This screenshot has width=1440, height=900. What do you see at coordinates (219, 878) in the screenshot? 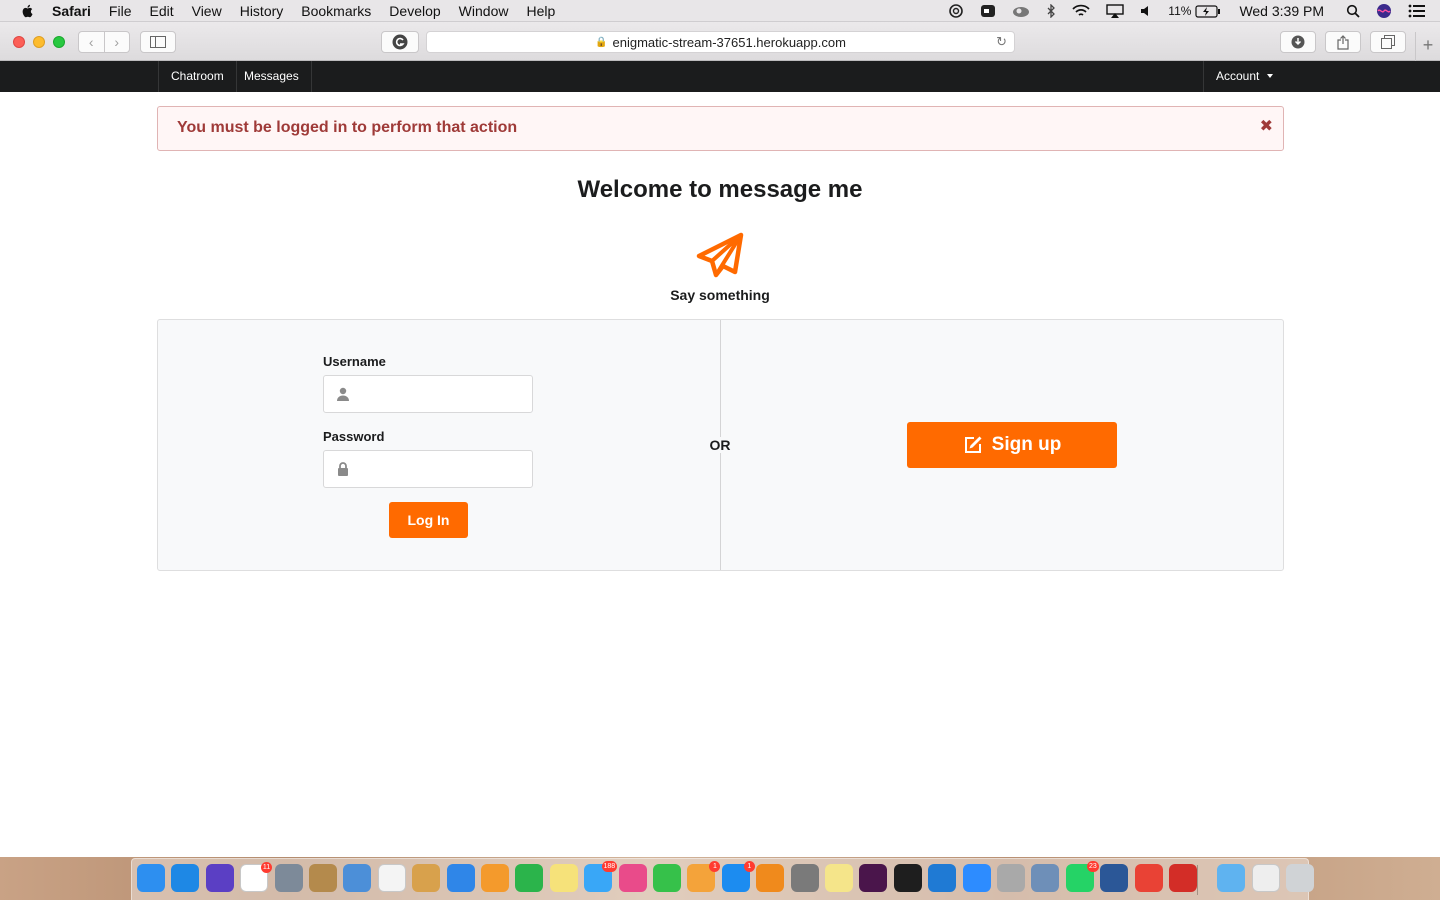
I see `dock-siri-icon` at bounding box center [219, 878].